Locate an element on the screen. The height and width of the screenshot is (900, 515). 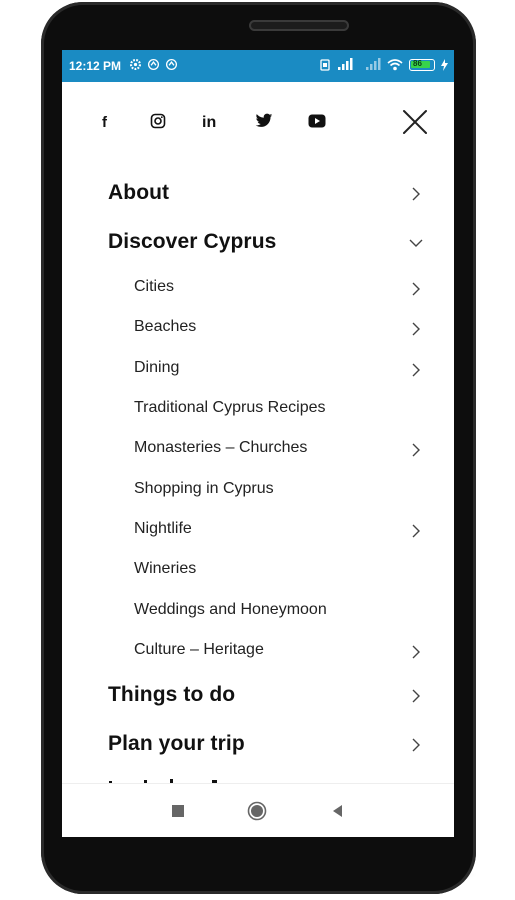
submenu-item-nightlife: Nightlife is located at coordinates (258, 530).